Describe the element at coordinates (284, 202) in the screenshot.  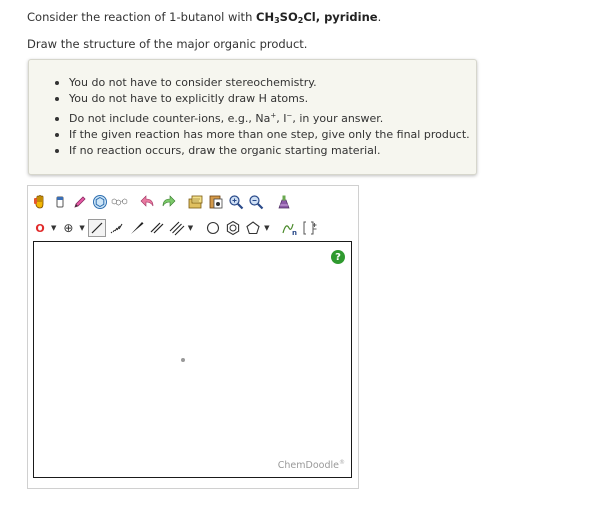
I see `clean-icon` at that location.